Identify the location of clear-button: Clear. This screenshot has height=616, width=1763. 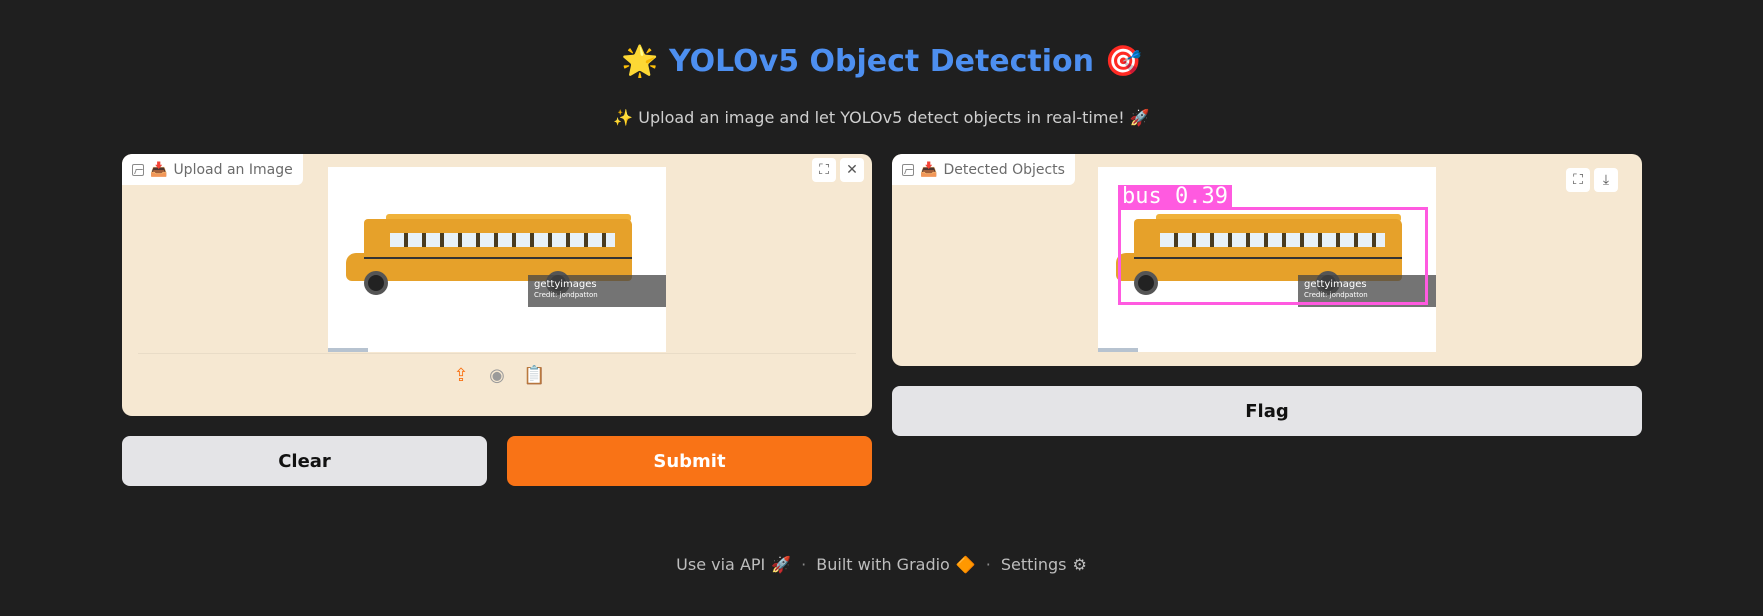
(304, 461).